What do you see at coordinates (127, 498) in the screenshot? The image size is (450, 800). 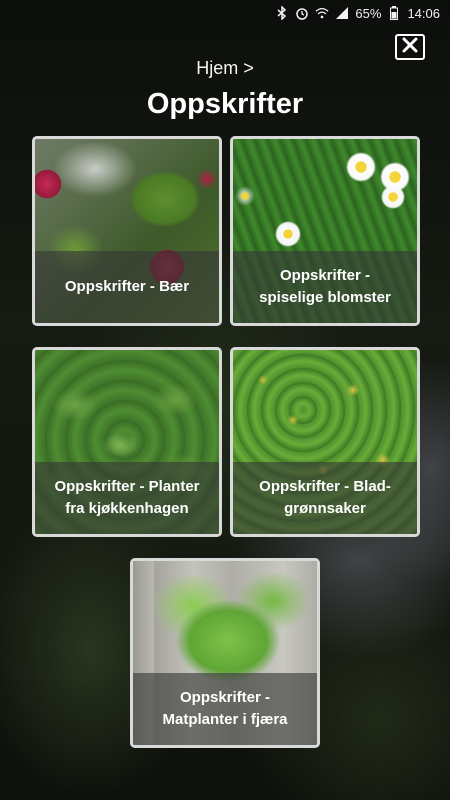 I see `tile-caption: Oppskrifter - Planter fra kjøkkenhagen` at bounding box center [127, 498].